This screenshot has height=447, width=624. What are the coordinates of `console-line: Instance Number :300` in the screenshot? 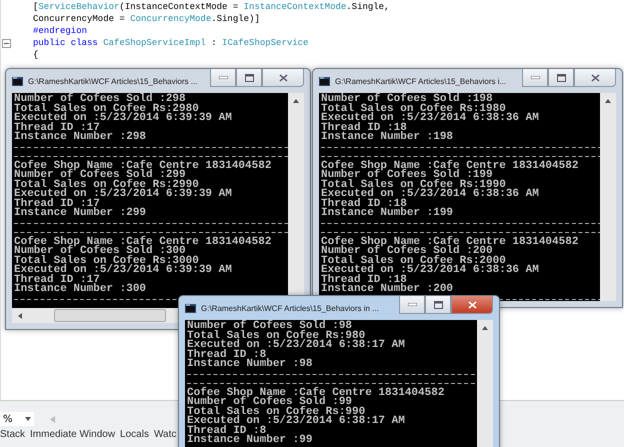 It's located at (81, 289).